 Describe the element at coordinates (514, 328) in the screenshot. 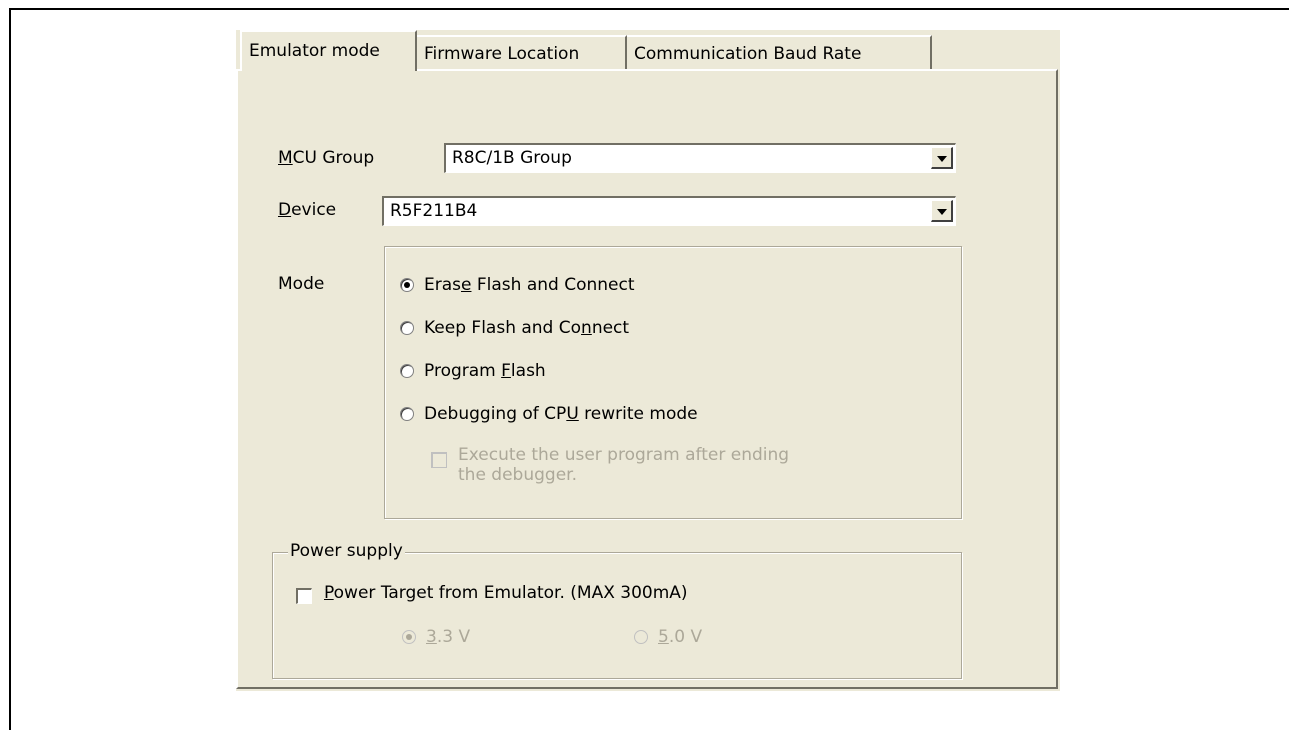

I see `radio-keep-flash-connect: Keep Flash and Connect` at that location.